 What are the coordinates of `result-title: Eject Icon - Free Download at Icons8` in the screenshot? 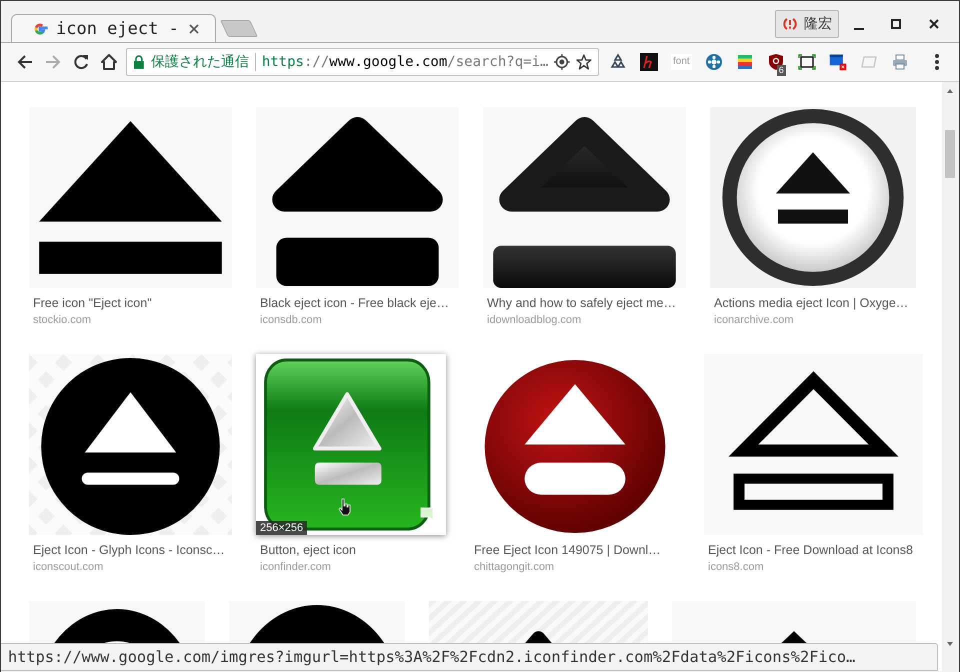 It's located at (815, 550).